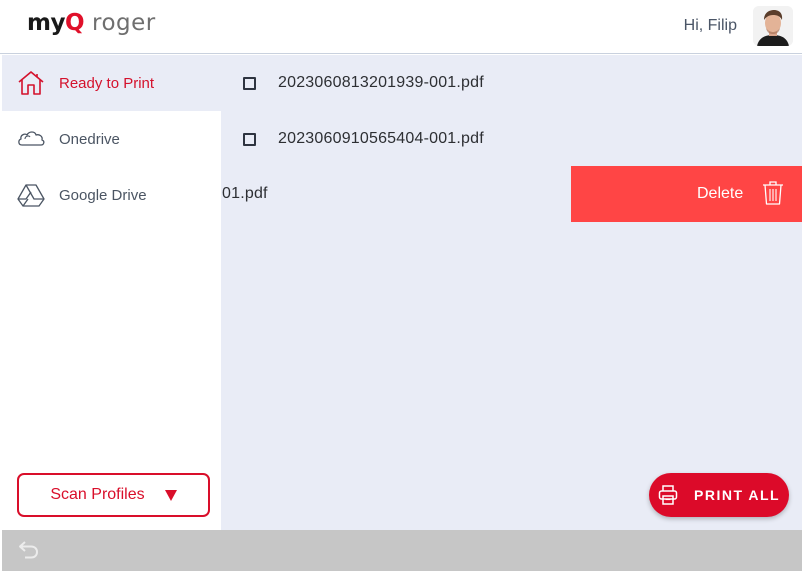 The image size is (802, 571). What do you see at coordinates (737, 495) in the screenshot?
I see `print-all-label: PRINT ALL` at bounding box center [737, 495].